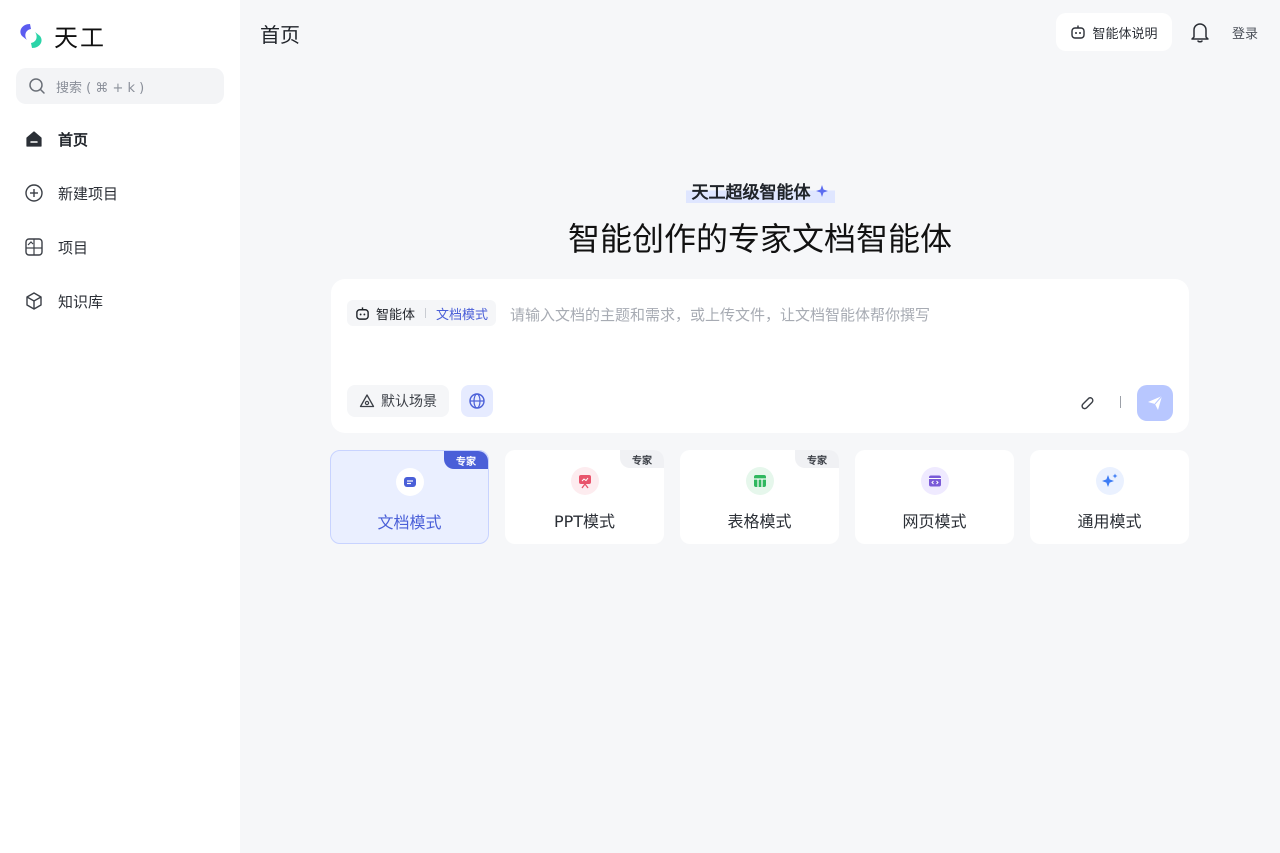  Describe the element at coordinates (1109, 497) in the screenshot. I see `mode-card-general: 通用模式` at that location.